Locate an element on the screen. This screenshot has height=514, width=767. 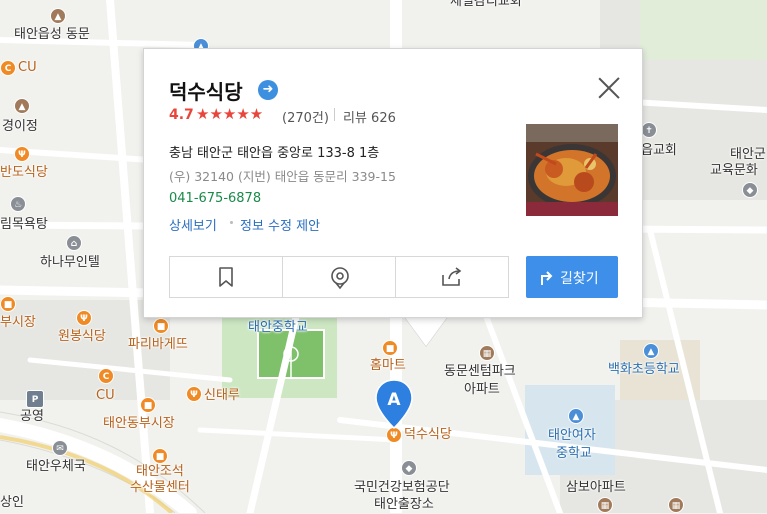
map-label: 삼보아파트 is located at coordinates (596, 488).